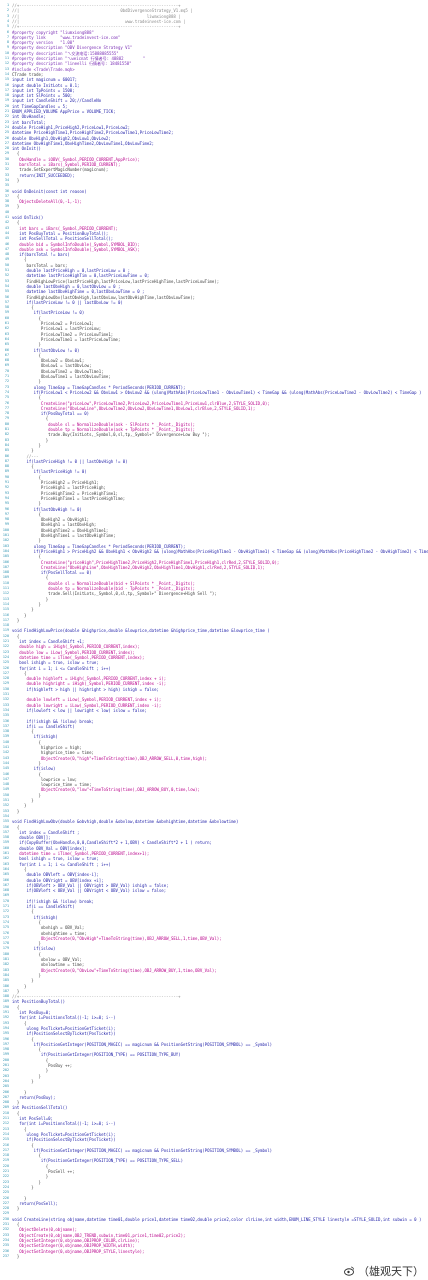  I want to click on watermark: （雄观天下）, so click(368, 1271).